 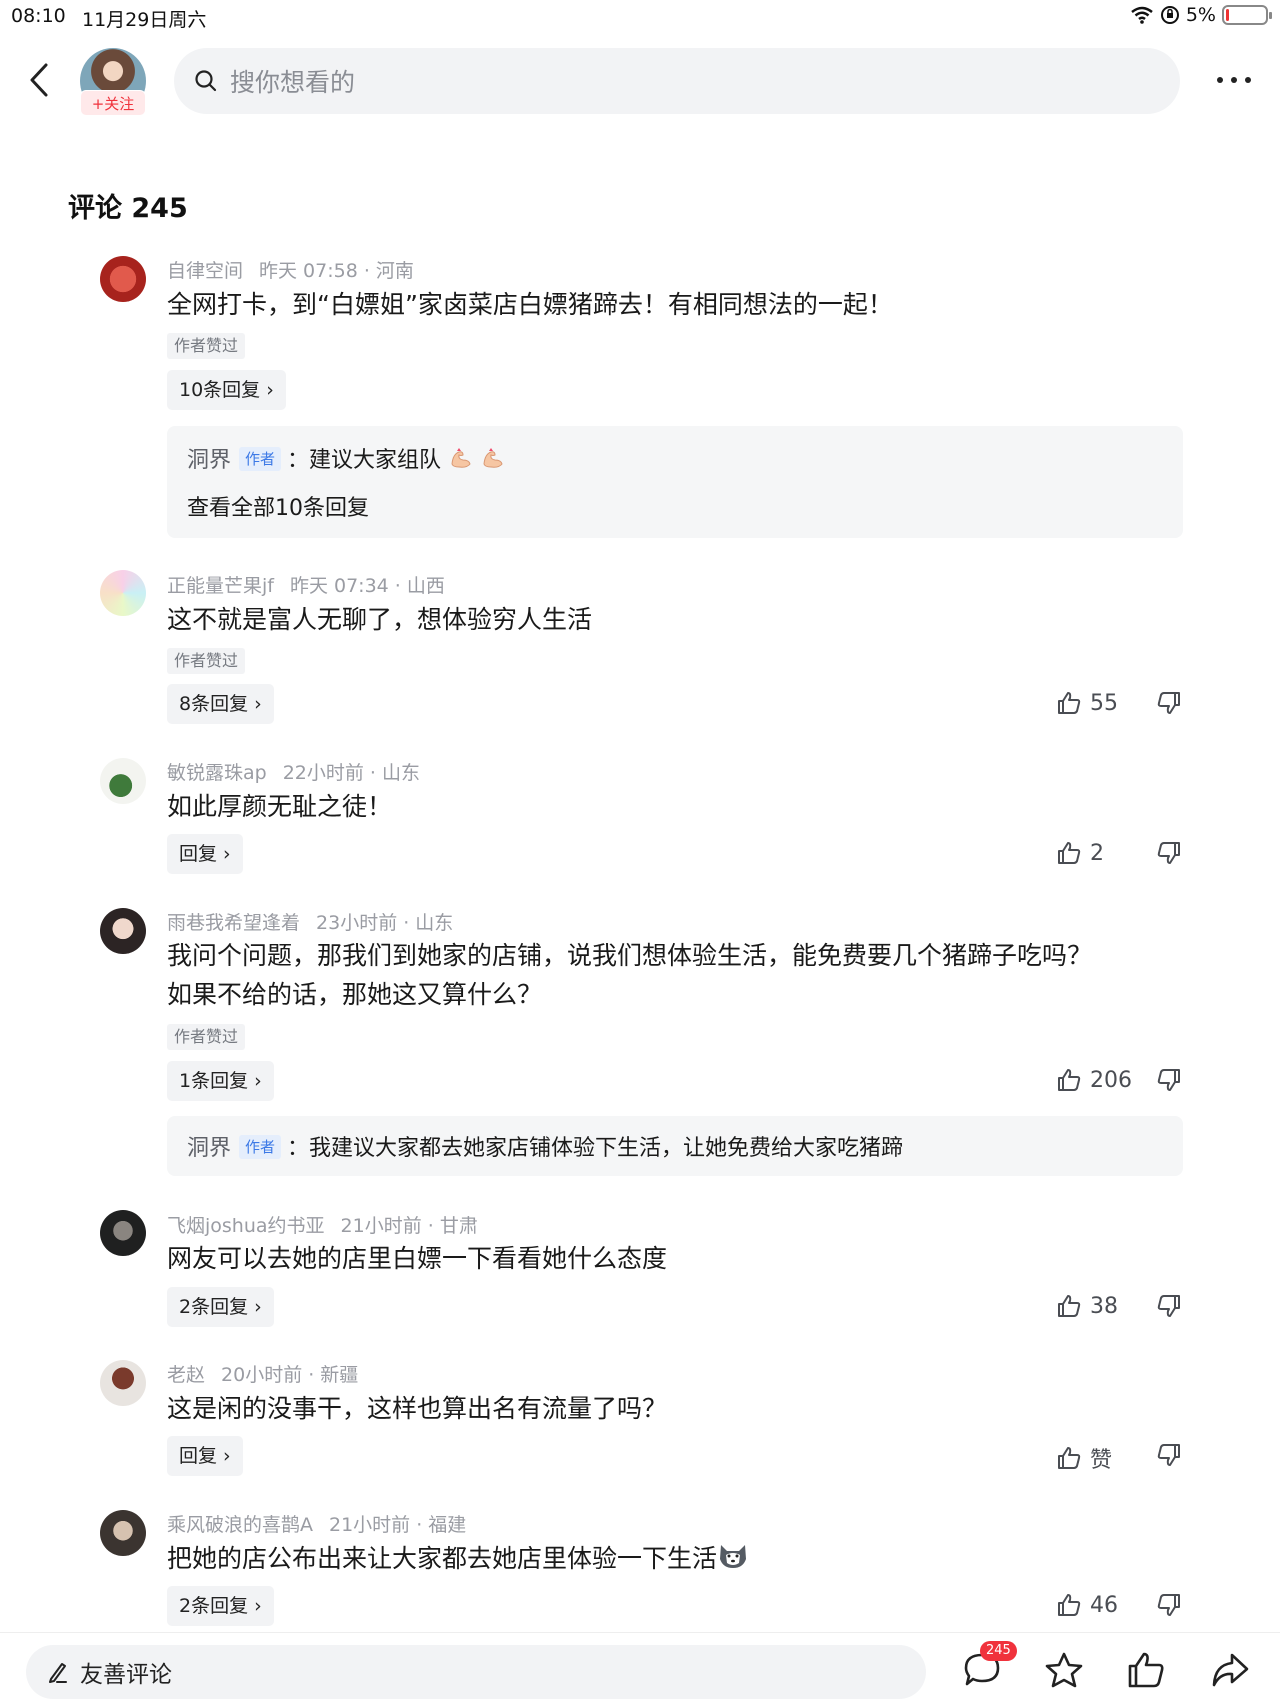 I want to click on comment-input-placeholder: 友善评论, so click(x=126, y=1675).